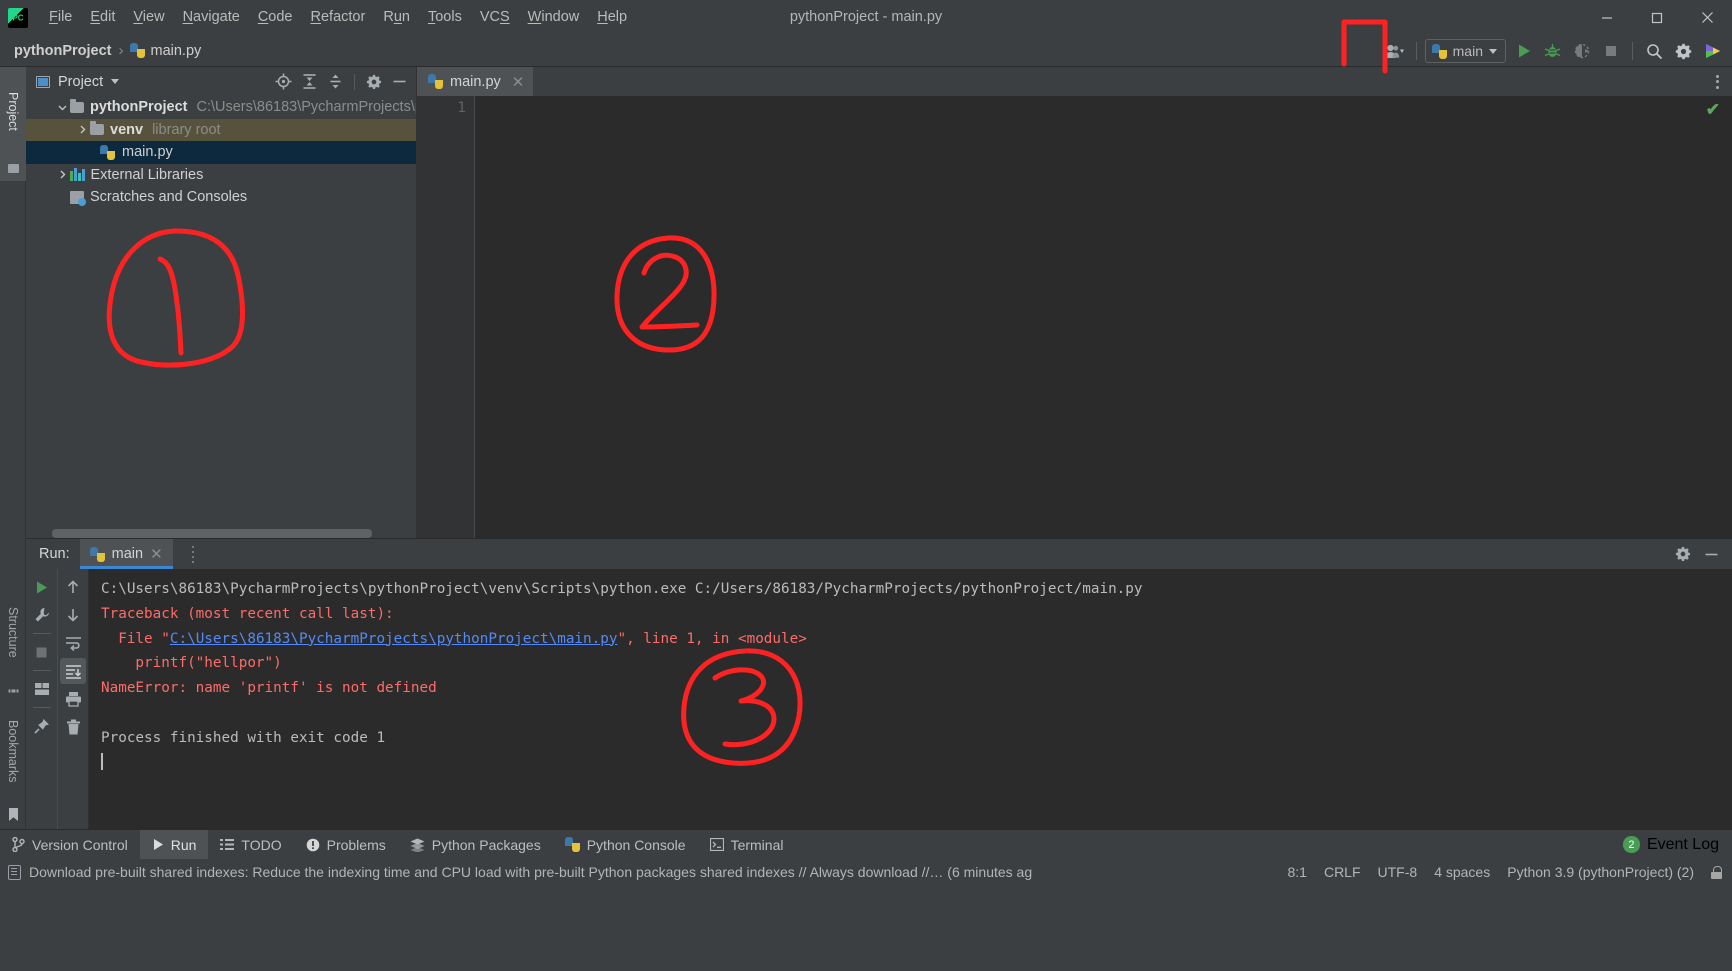 This screenshot has height=971, width=1732. What do you see at coordinates (396, 17) in the screenshot?
I see `menu-item-run: Run` at bounding box center [396, 17].